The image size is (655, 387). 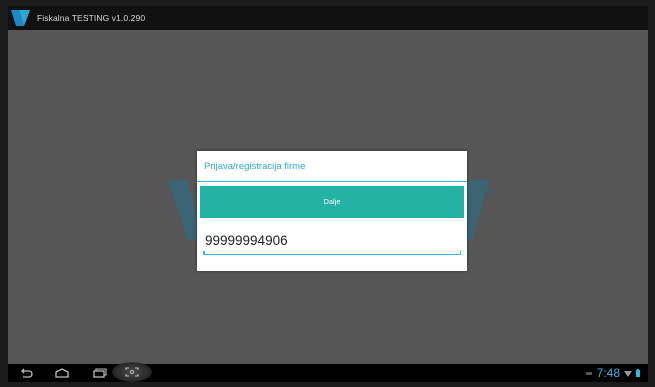 What do you see at coordinates (332, 166) in the screenshot?
I see `dialog-title: Prijava/registracija firme` at bounding box center [332, 166].